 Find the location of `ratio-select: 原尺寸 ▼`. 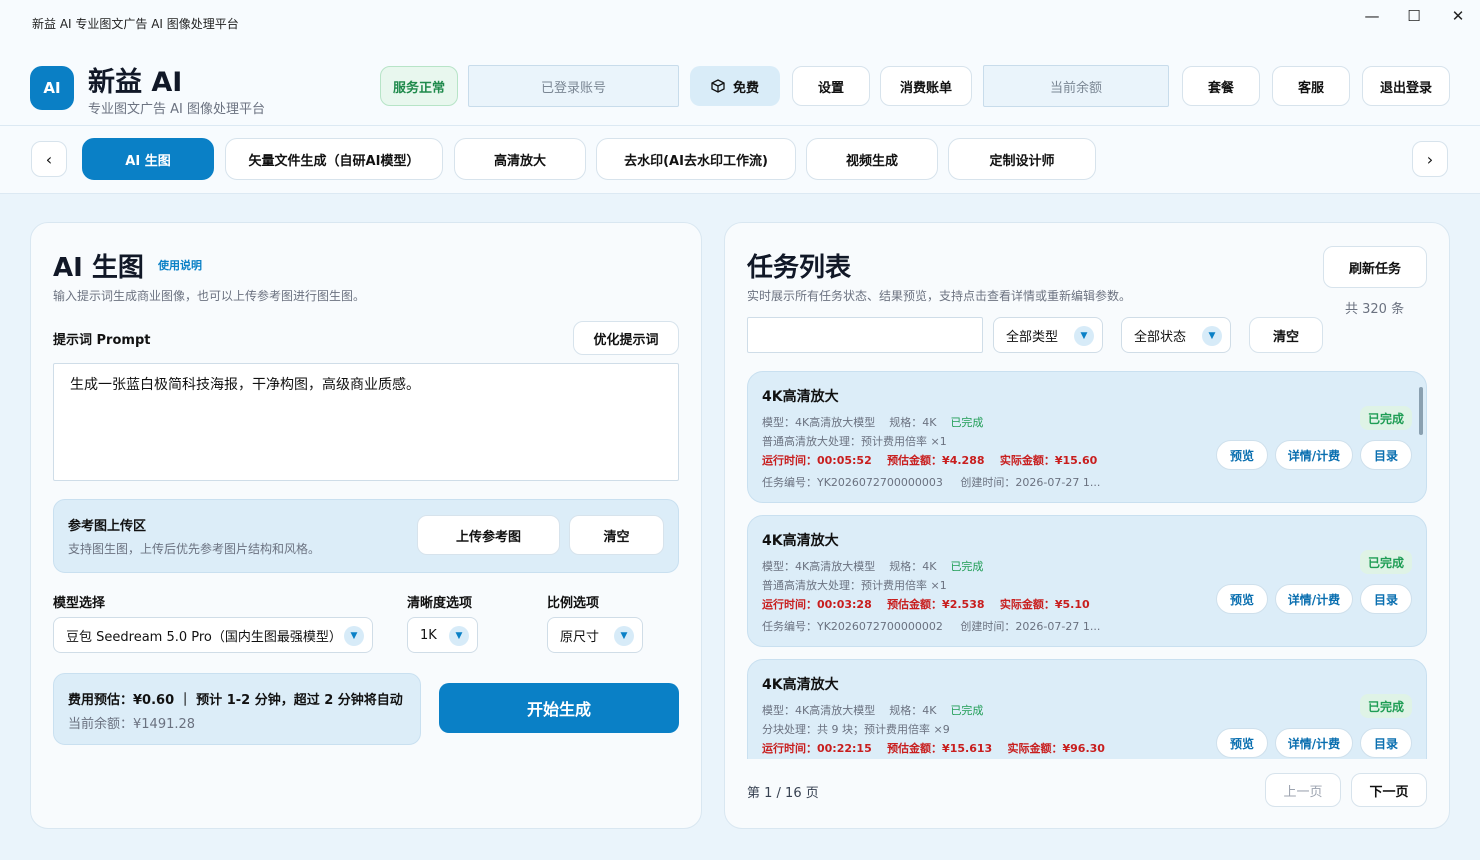

ratio-select: 原尺寸 ▼ is located at coordinates (595, 635).